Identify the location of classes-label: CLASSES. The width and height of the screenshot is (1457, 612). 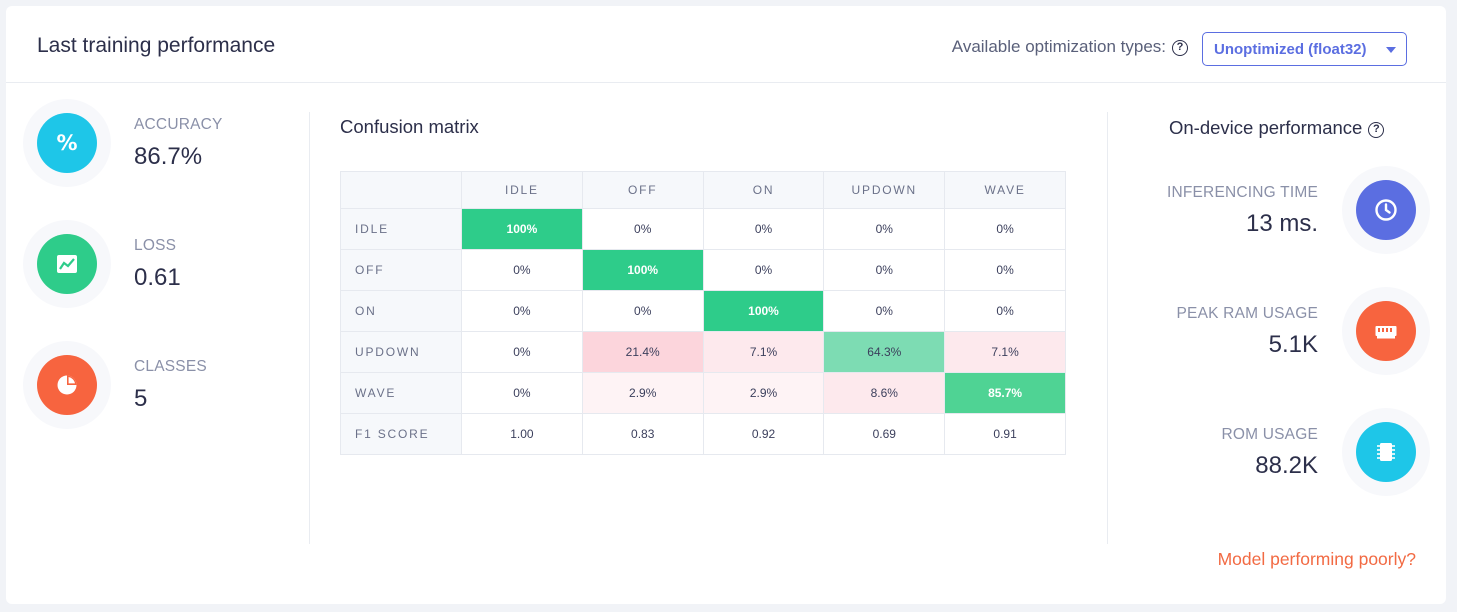
(170, 366).